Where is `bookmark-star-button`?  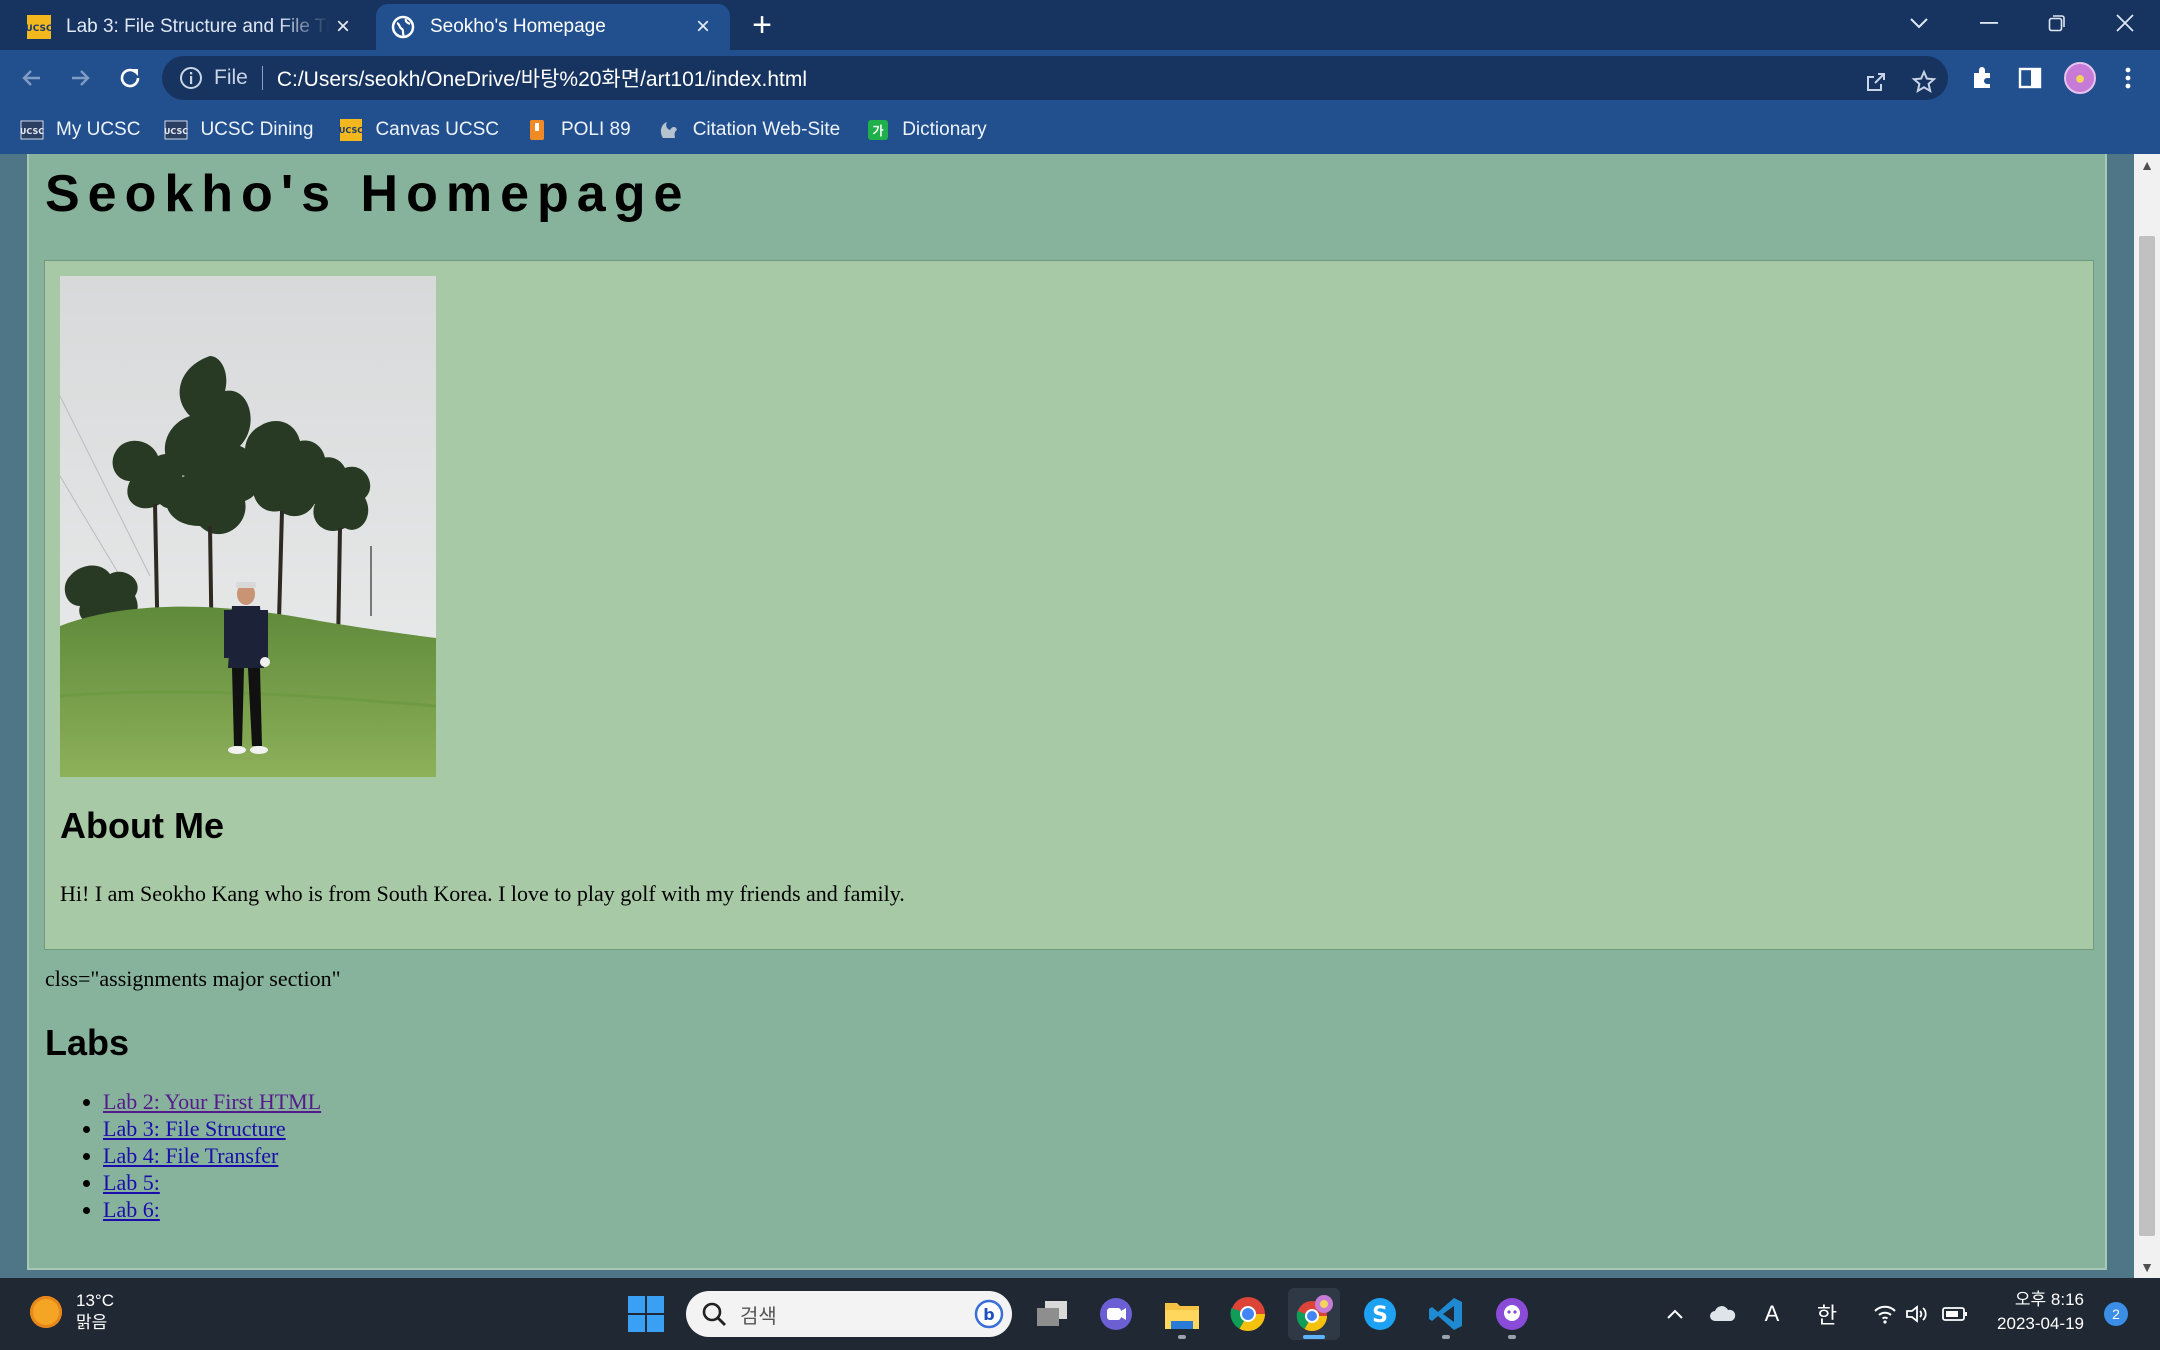 bookmark-star-button is located at coordinates (1924, 82).